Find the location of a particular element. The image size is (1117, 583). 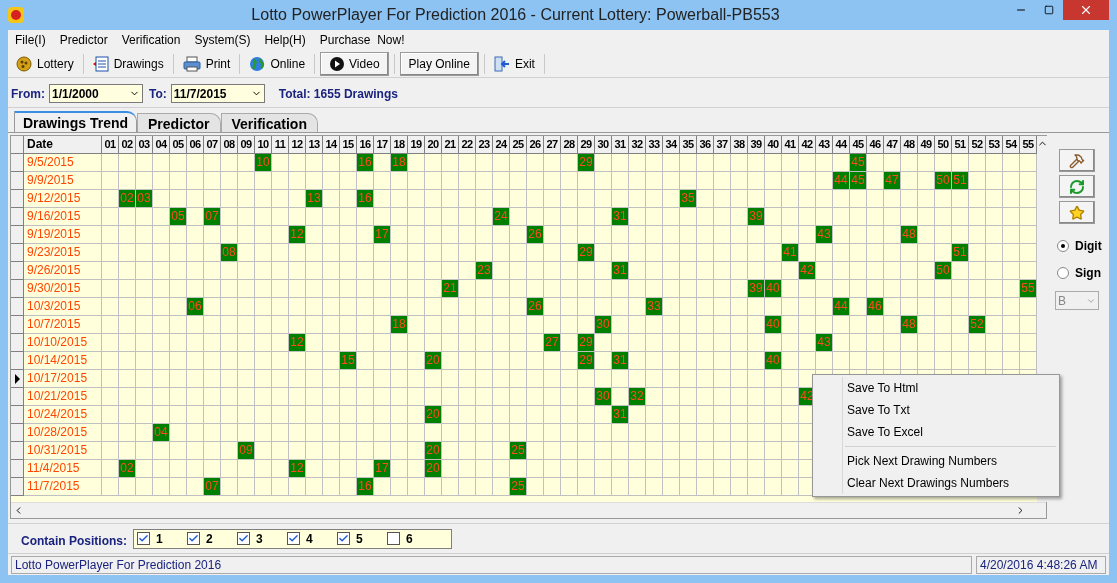

to-date-dropdown: 11/7/2015 is located at coordinates (217, 93).